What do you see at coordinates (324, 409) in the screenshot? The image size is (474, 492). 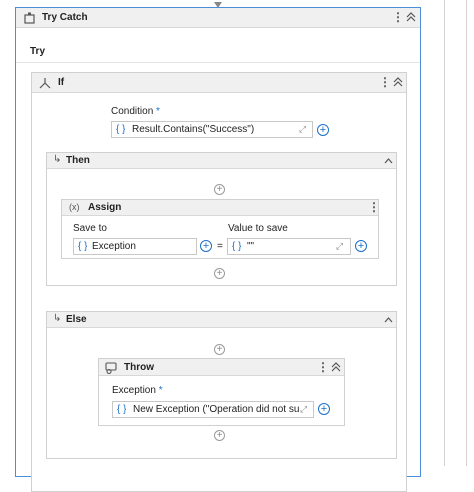 I see `exception-plus-icon: +` at bounding box center [324, 409].